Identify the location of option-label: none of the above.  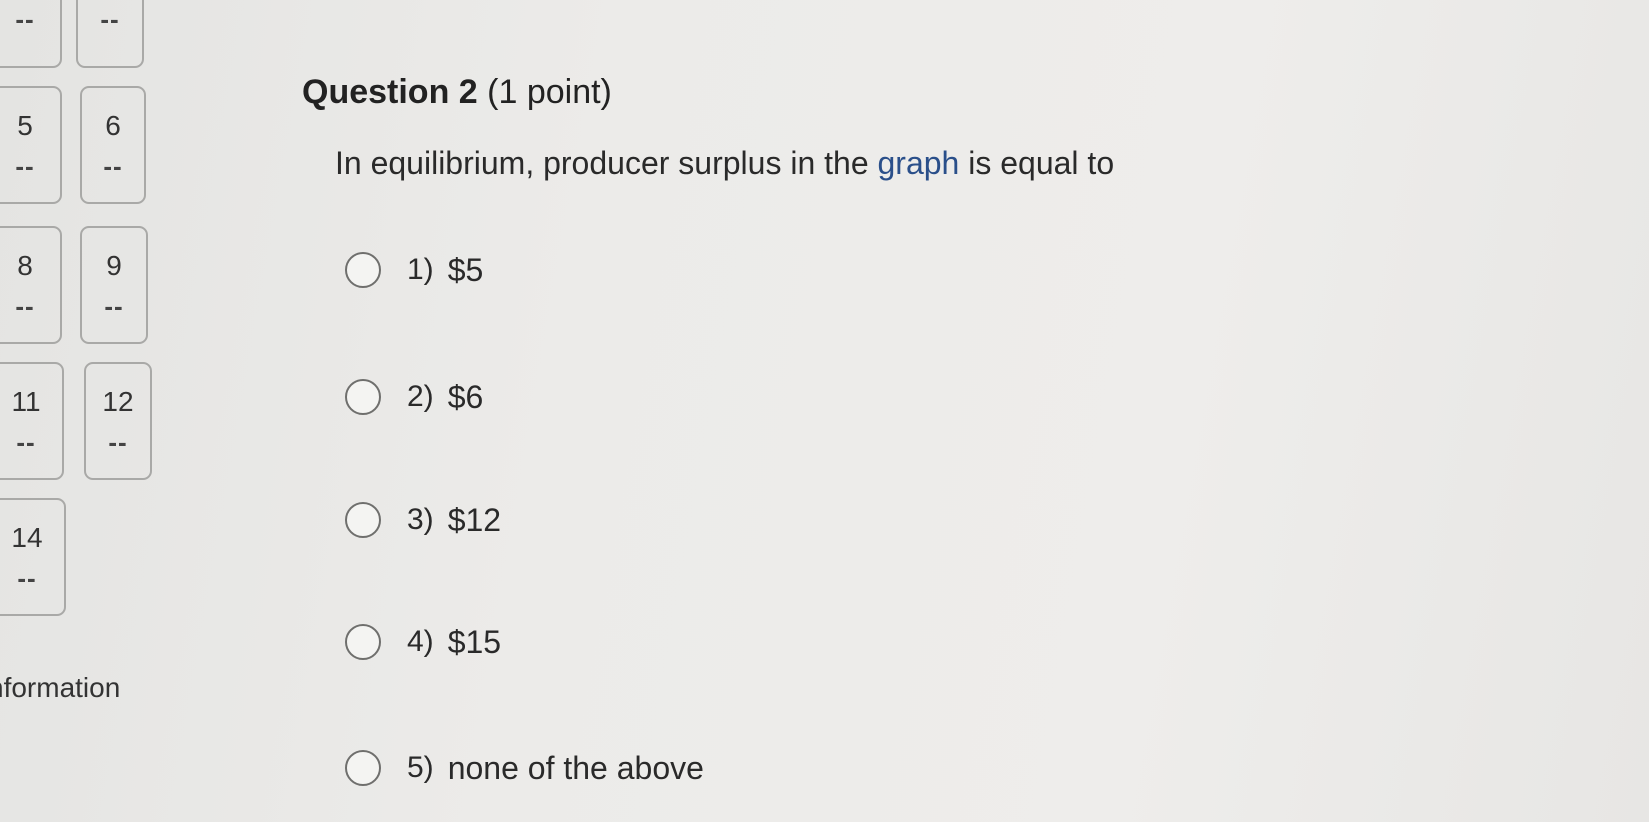
(575, 767).